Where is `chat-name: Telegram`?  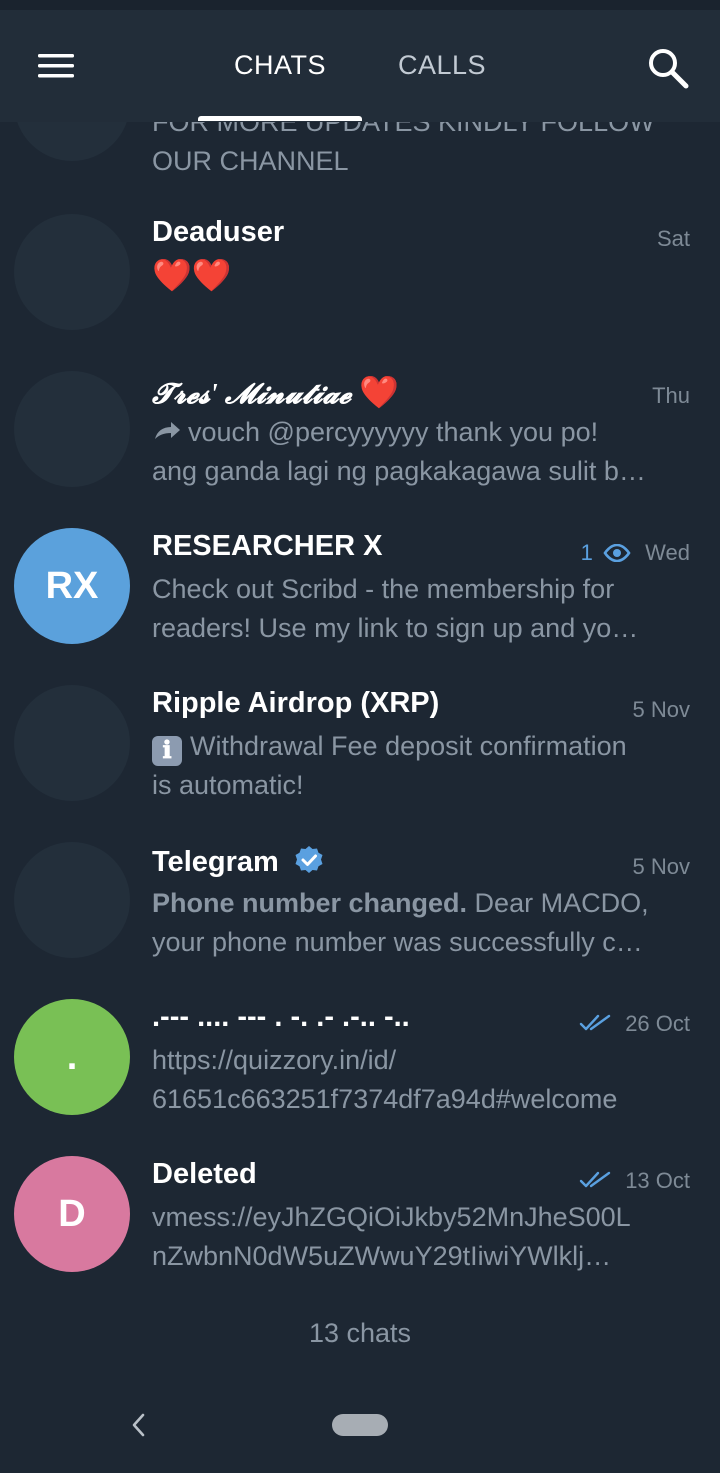 chat-name: Telegram is located at coordinates (238, 861).